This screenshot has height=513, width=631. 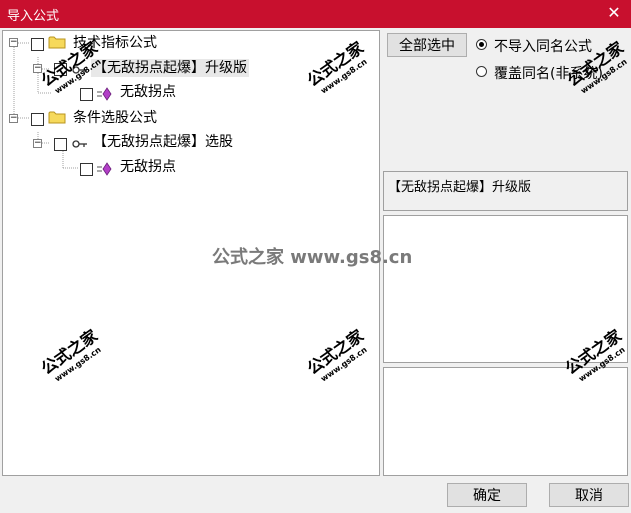 What do you see at coordinates (460, 187) in the screenshot?
I see `selected-formula-name: 【无敌拐点起爆】升级版` at bounding box center [460, 187].